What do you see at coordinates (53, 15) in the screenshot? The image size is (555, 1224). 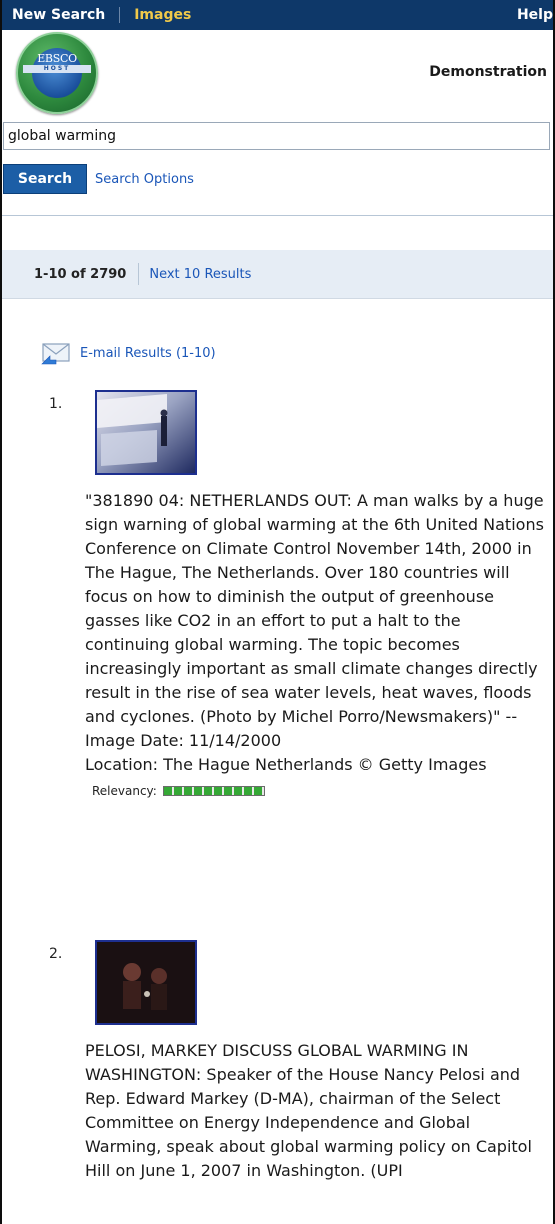 I see `new-search-link: New Search` at bounding box center [53, 15].